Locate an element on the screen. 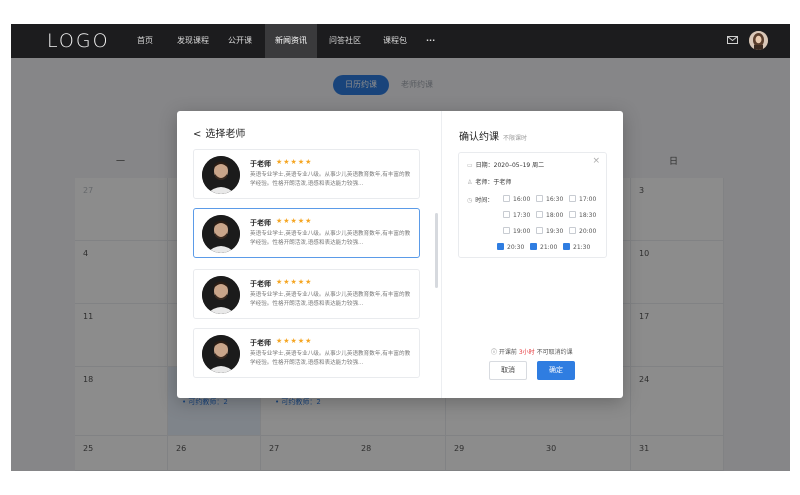  mail-icon is located at coordinates (732, 40).